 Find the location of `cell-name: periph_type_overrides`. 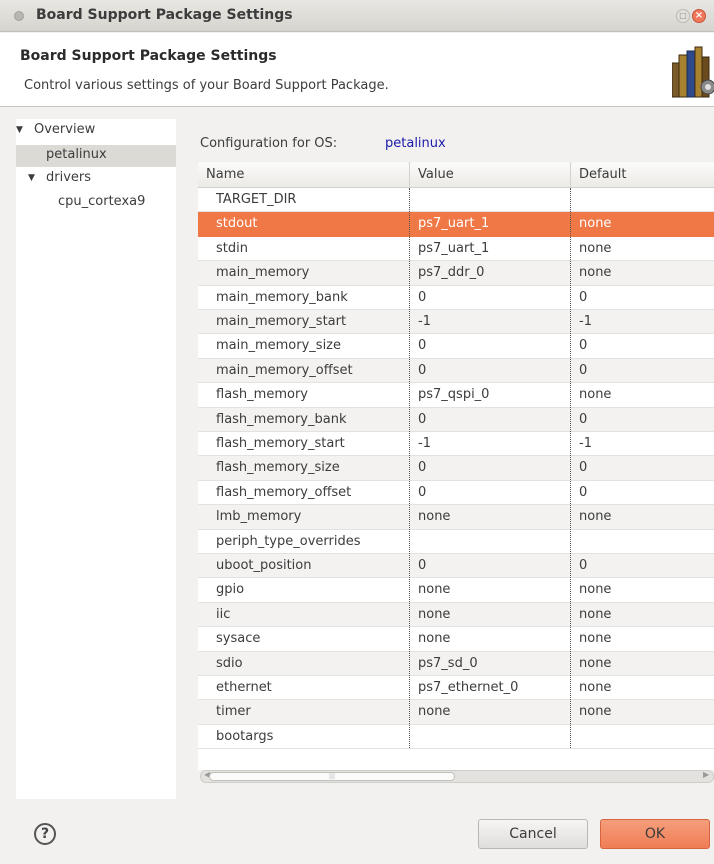

cell-name: periph_type_overrides is located at coordinates (288, 541).